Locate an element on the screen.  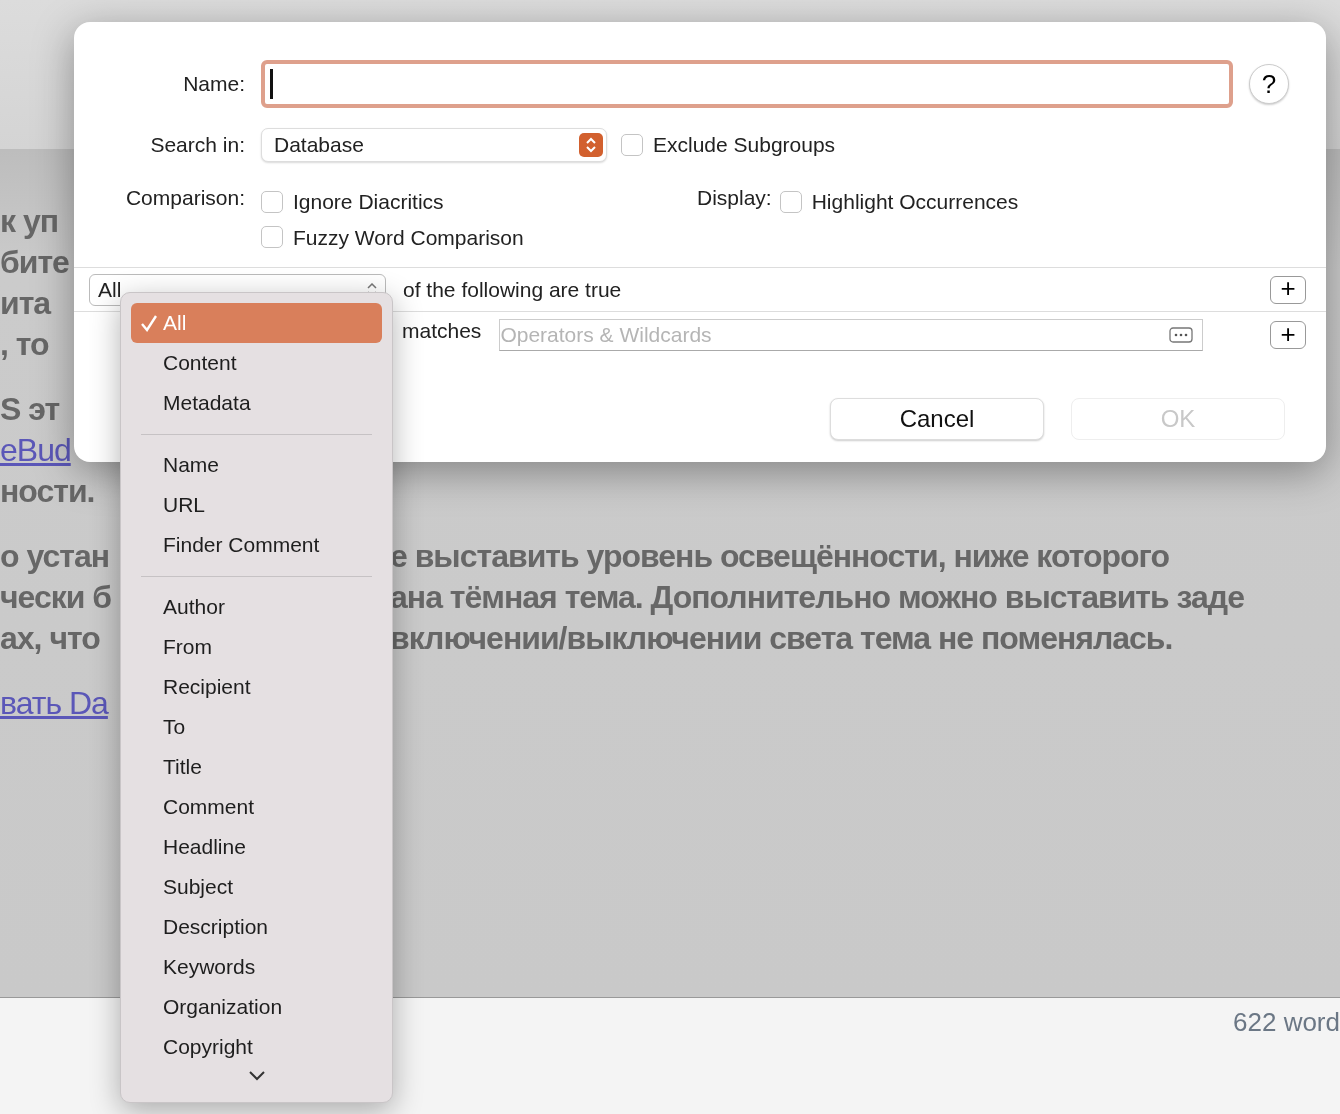
criteria-text: of the following are true is located at coordinates (512, 289).